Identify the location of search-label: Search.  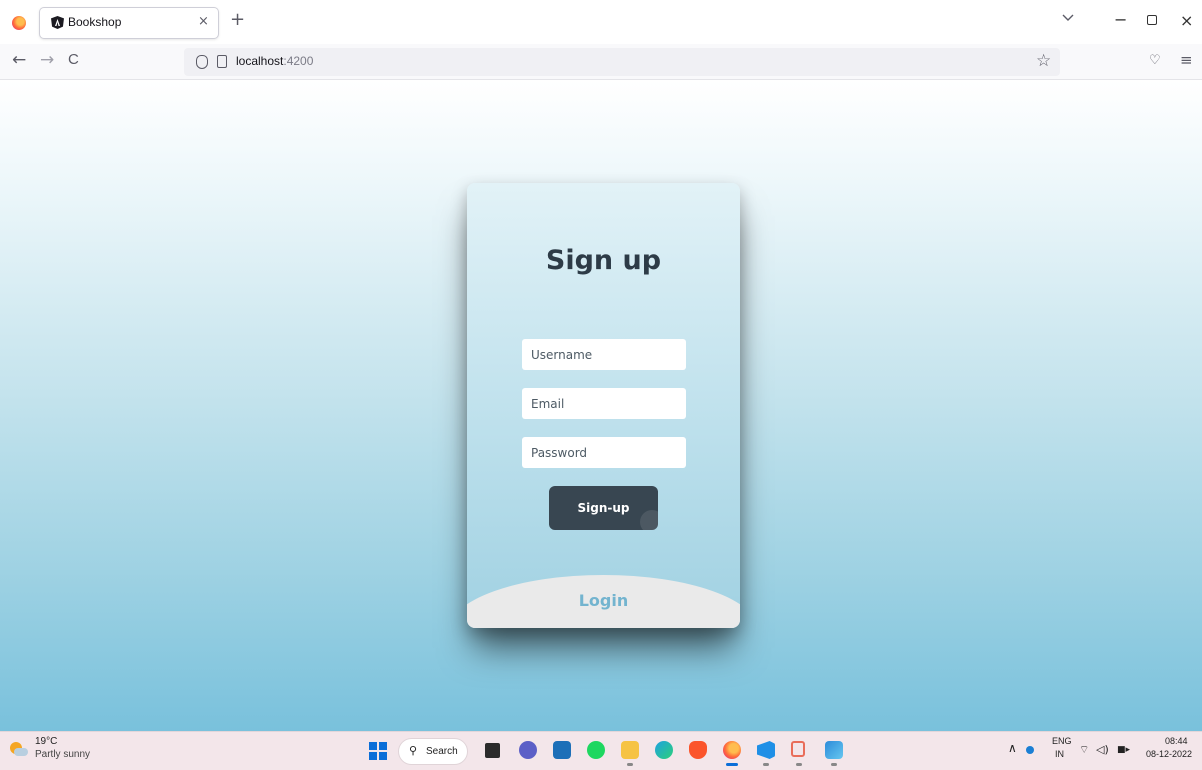
(442, 751).